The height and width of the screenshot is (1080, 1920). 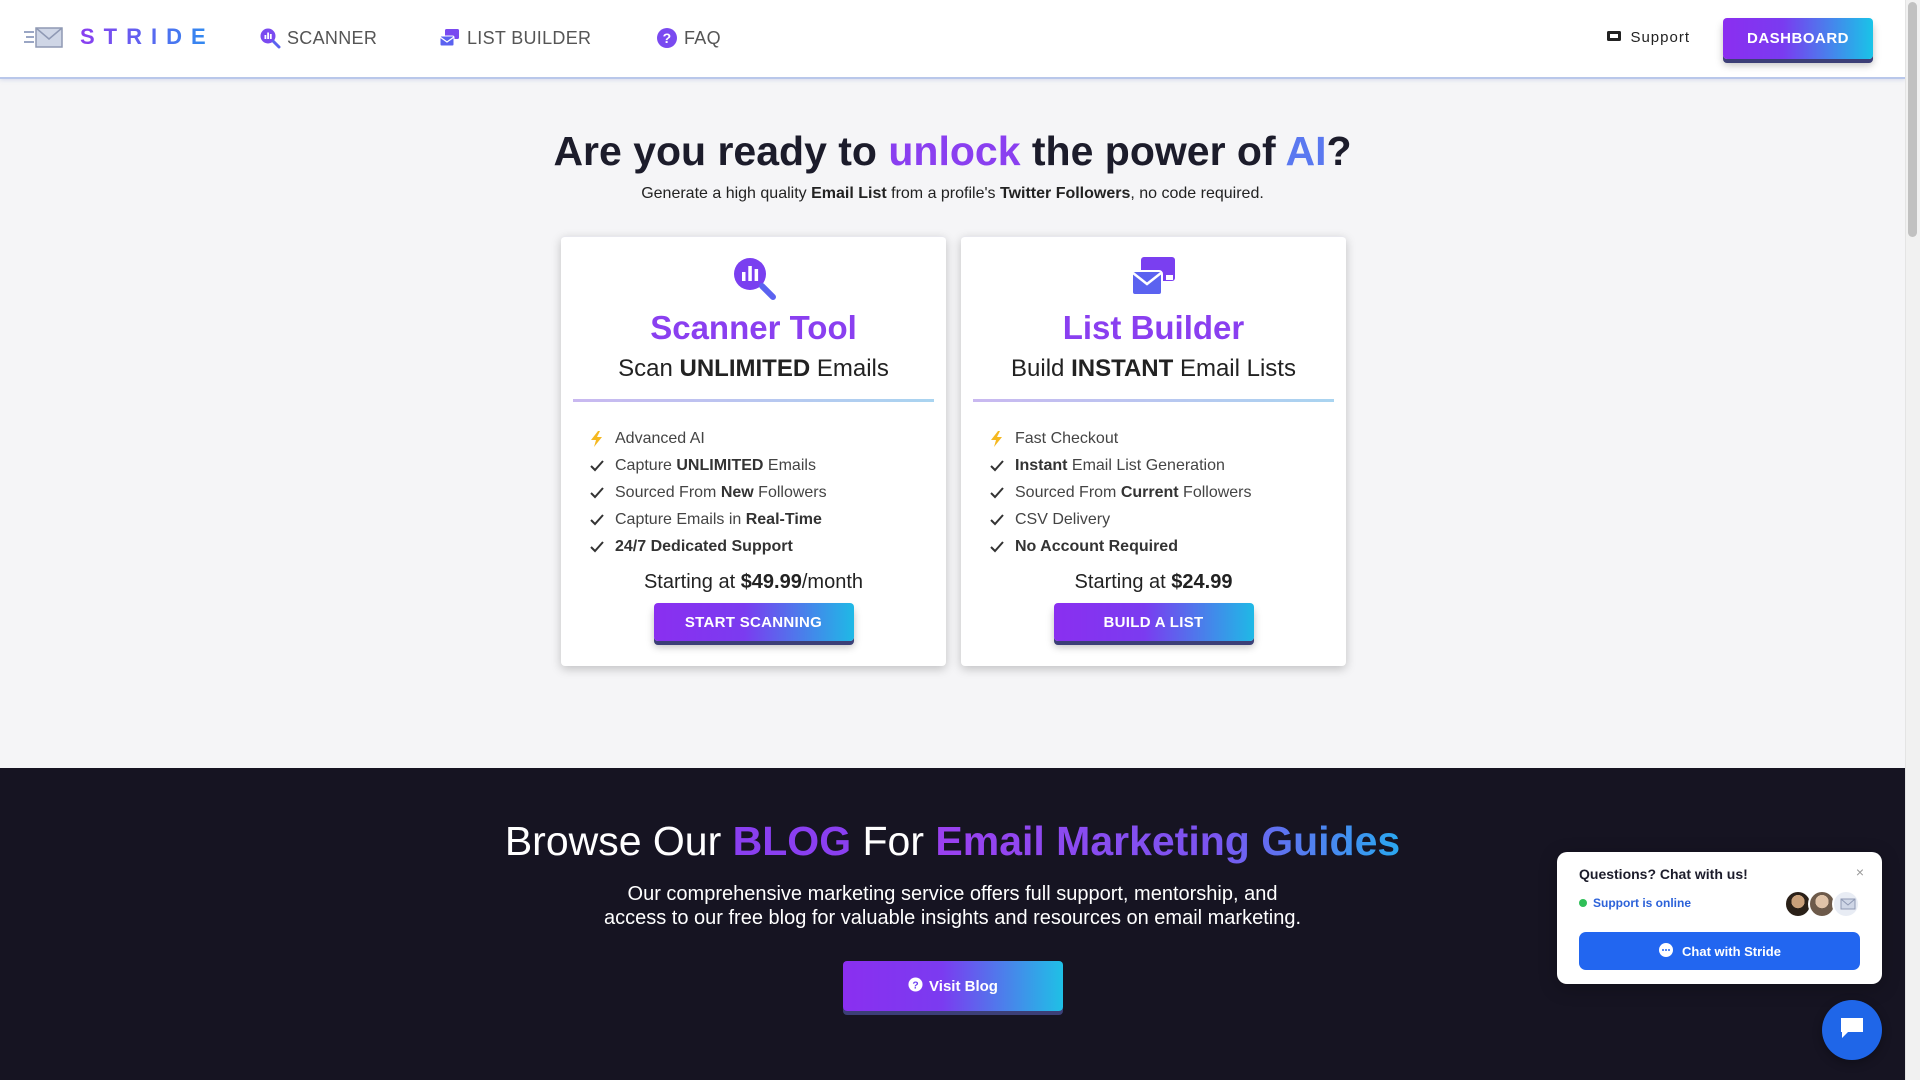 I want to click on hero-title-highlight-ai: AI, so click(x=1306, y=151).